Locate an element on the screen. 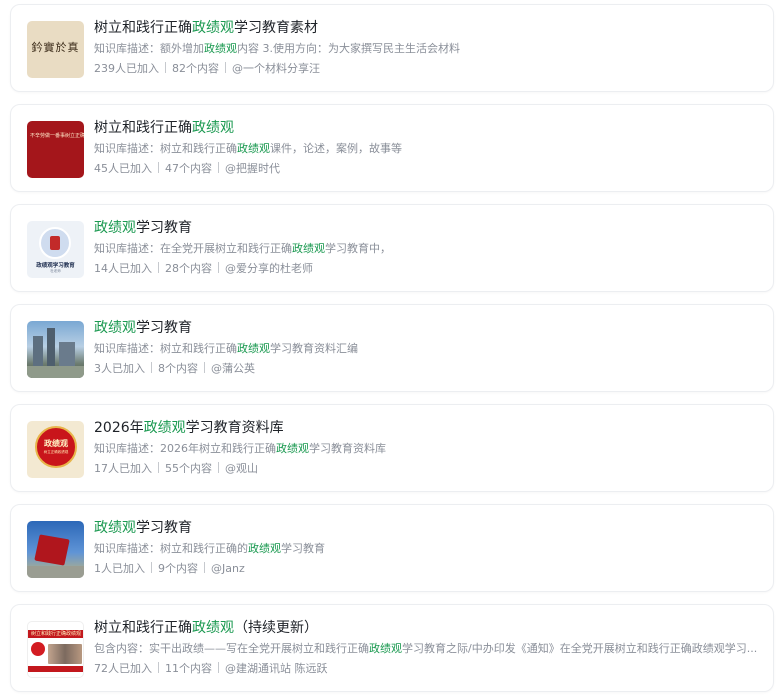 The image size is (780, 697). thumbnail-building is located at coordinates (38, 351).